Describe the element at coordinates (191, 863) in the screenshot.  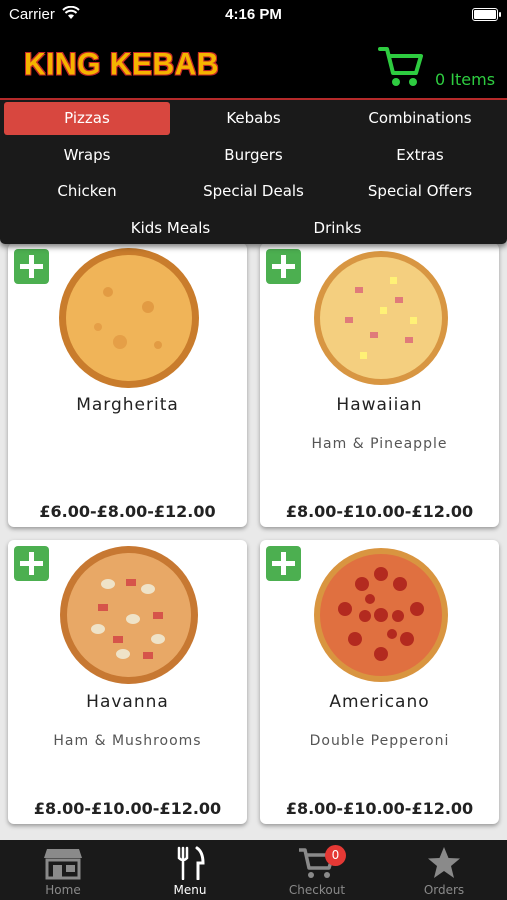
I see `fork-knife-icon` at that location.